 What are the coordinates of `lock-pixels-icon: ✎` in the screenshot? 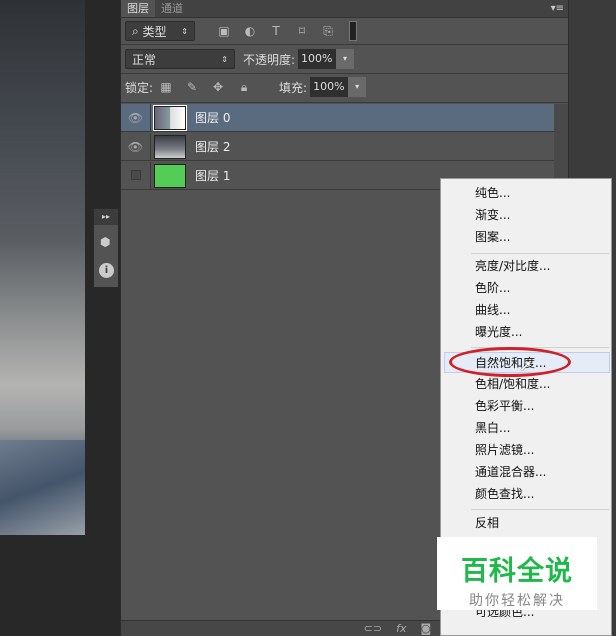 It's located at (192, 87).